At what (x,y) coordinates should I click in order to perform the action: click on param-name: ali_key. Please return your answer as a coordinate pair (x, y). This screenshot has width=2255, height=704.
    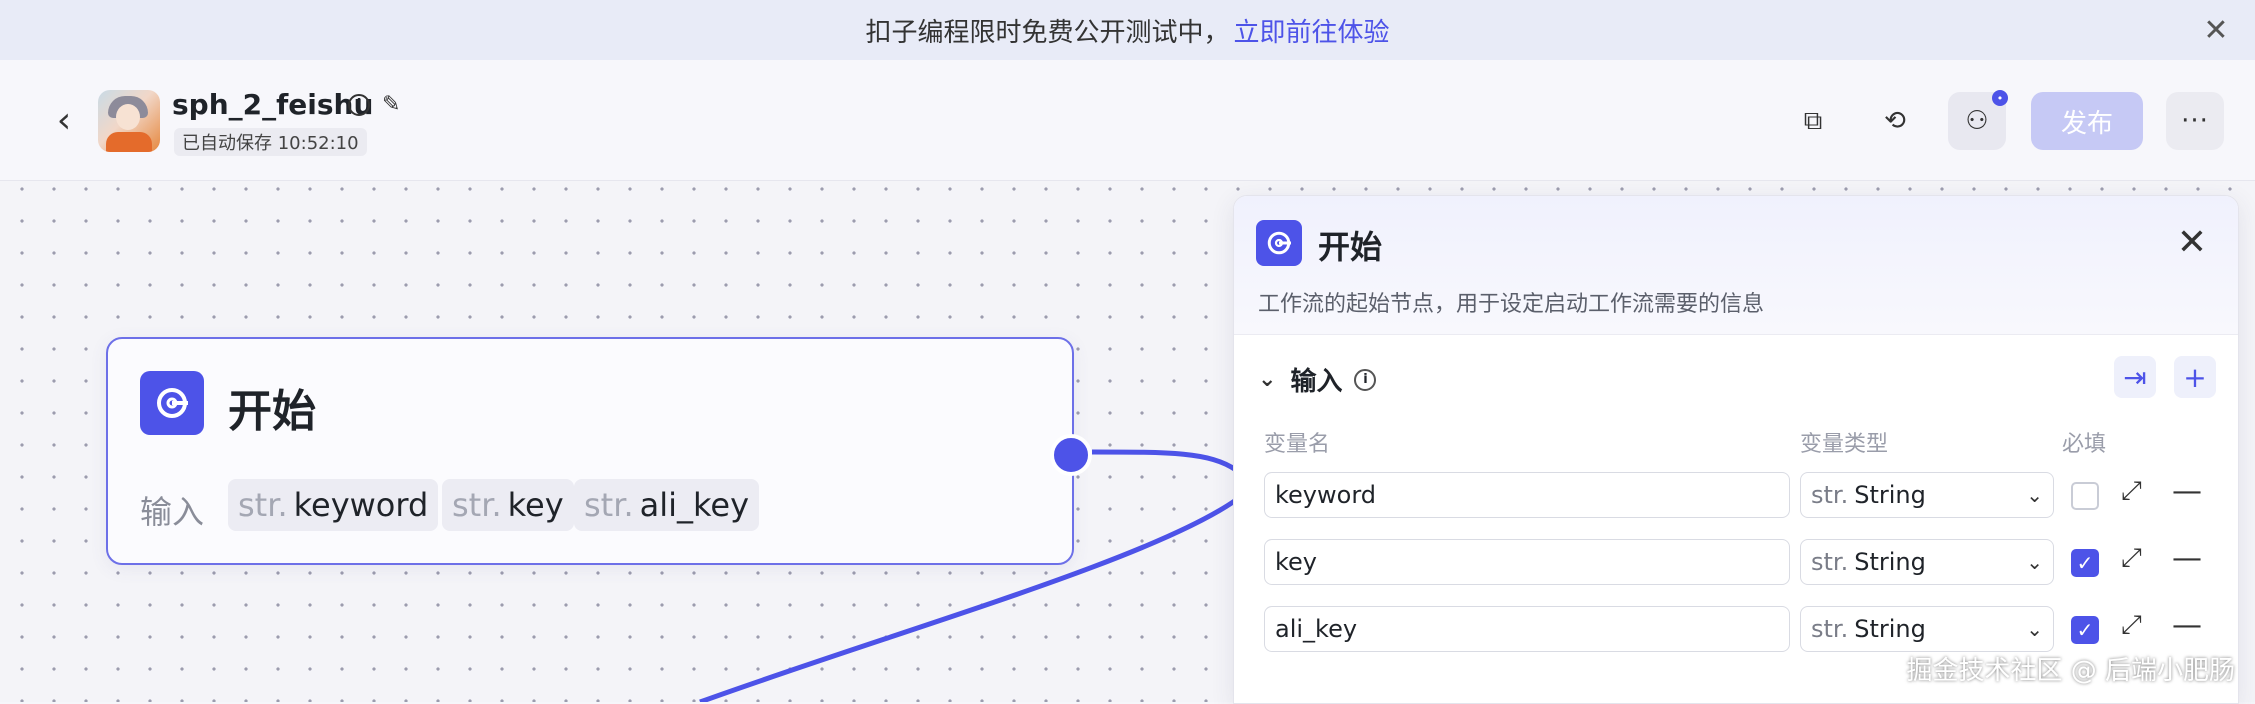
    Looking at the image, I should click on (694, 505).